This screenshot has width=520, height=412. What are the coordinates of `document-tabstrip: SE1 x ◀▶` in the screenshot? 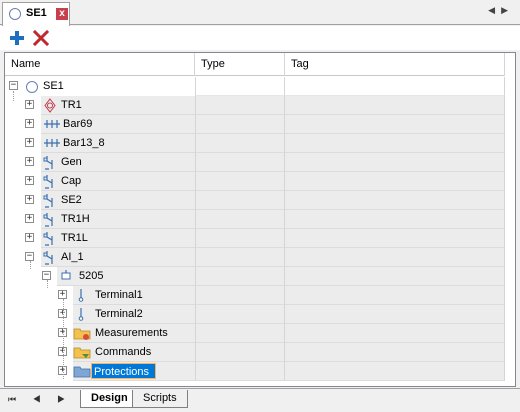 It's located at (260, 13).